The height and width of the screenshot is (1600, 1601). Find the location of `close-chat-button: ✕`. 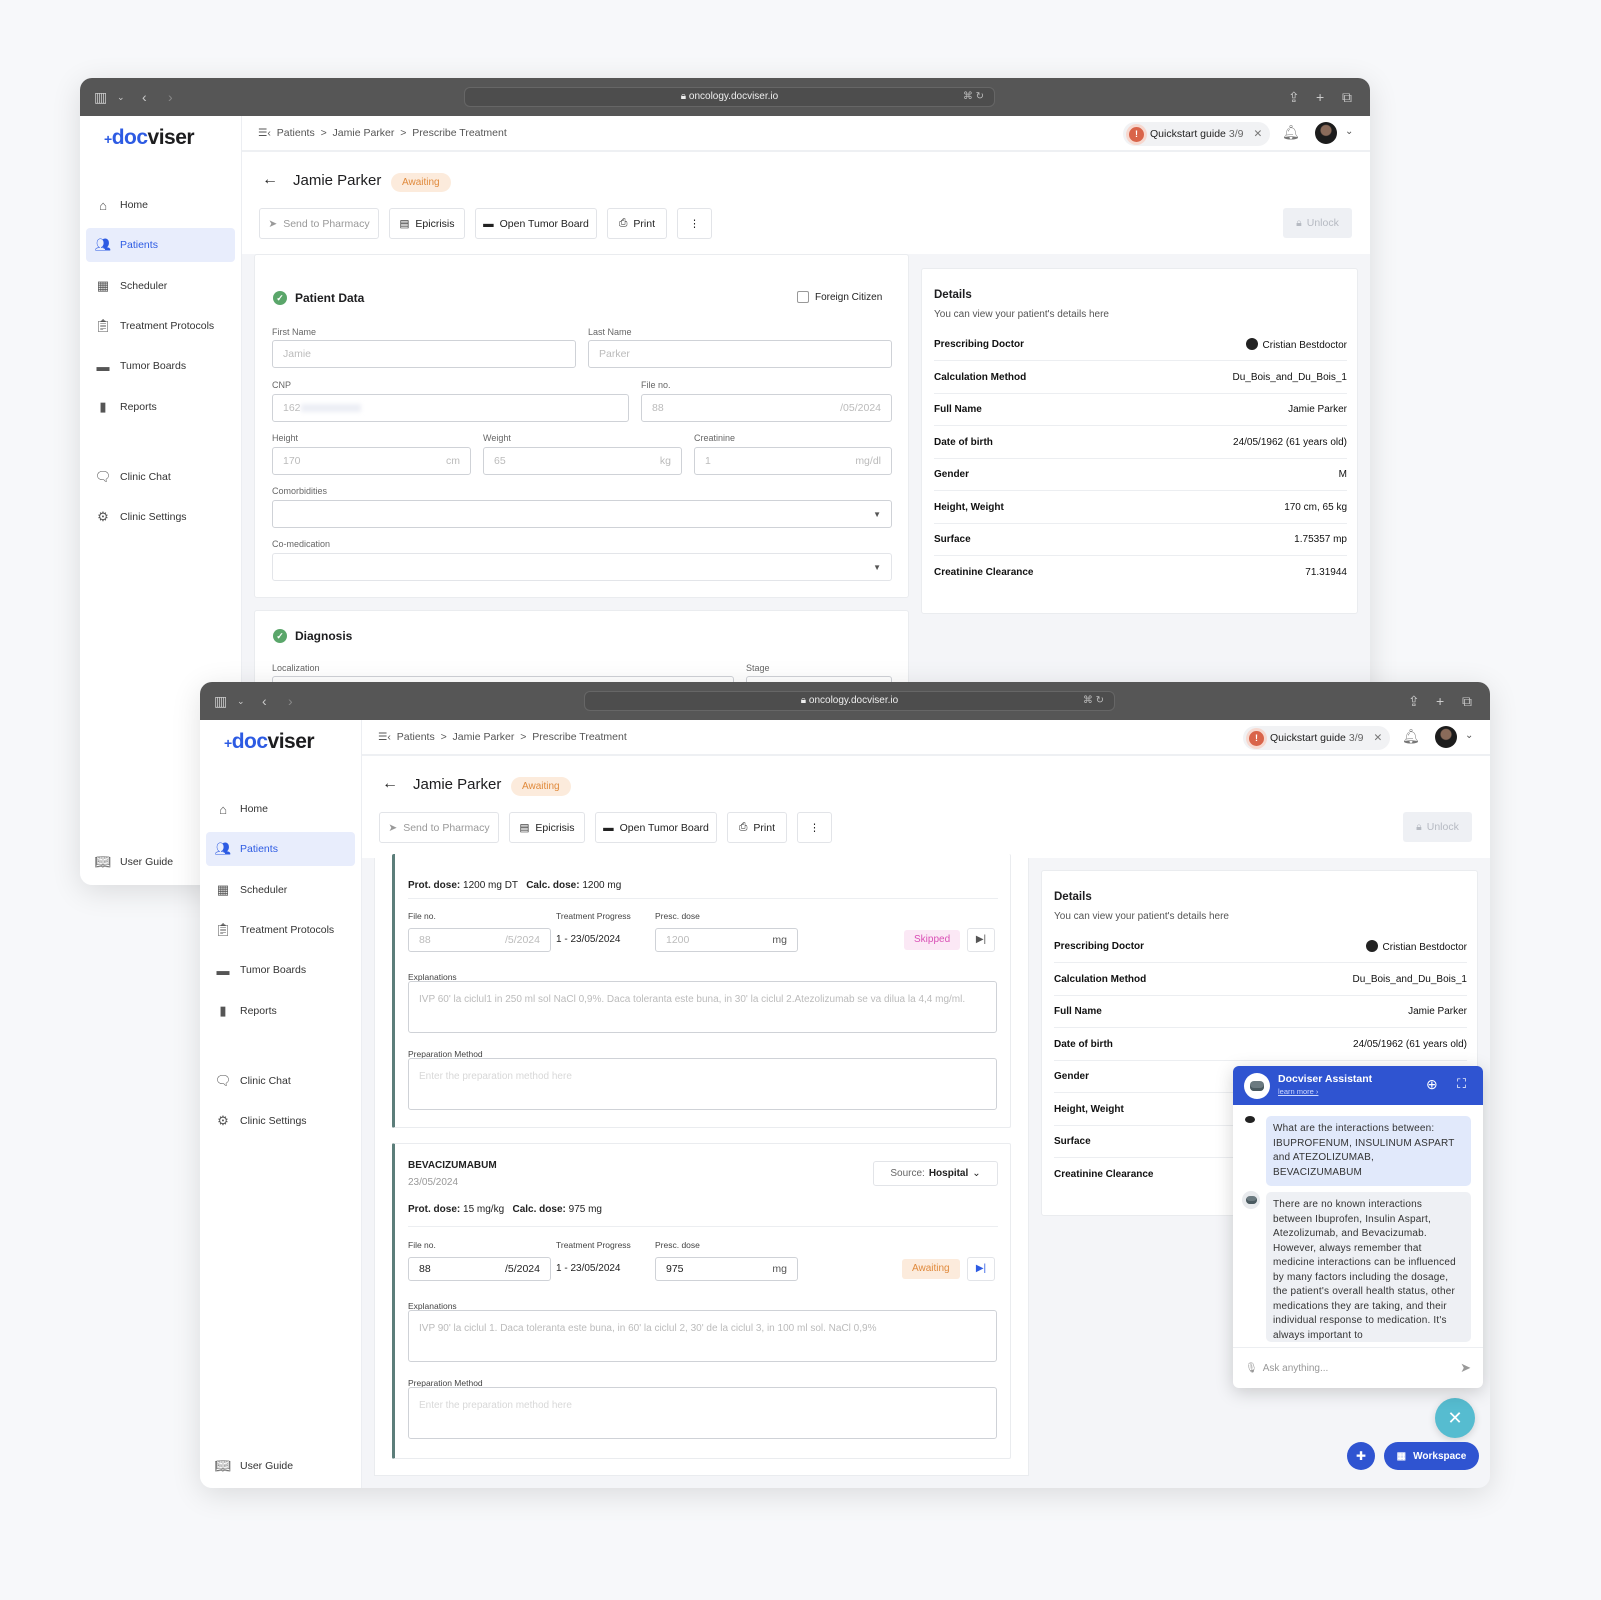

close-chat-button: ✕ is located at coordinates (1455, 1418).